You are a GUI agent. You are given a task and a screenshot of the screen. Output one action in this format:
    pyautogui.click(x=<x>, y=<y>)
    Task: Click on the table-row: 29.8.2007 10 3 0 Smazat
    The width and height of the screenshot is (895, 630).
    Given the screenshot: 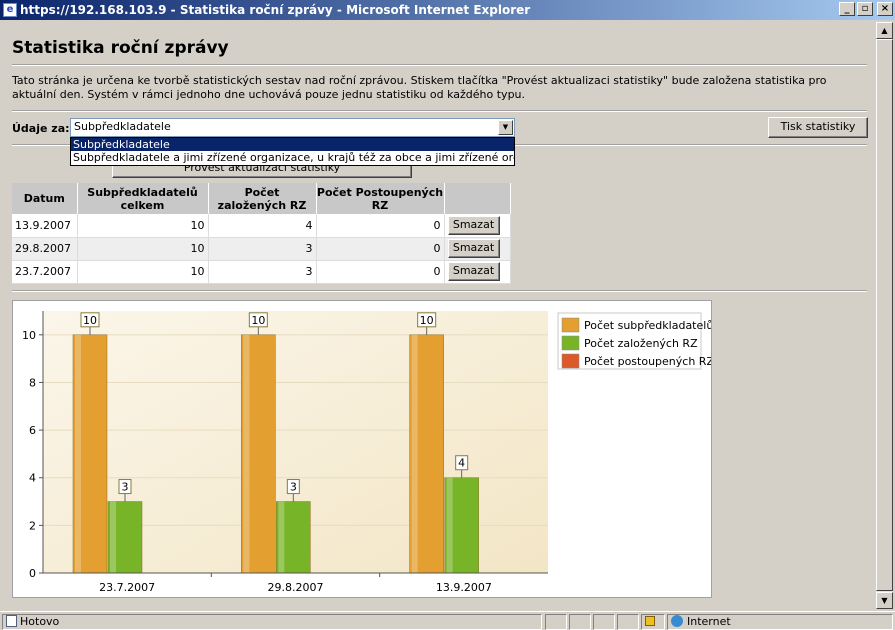 What is the action you would take?
    pyautogui.click(x=261, y=249)
    